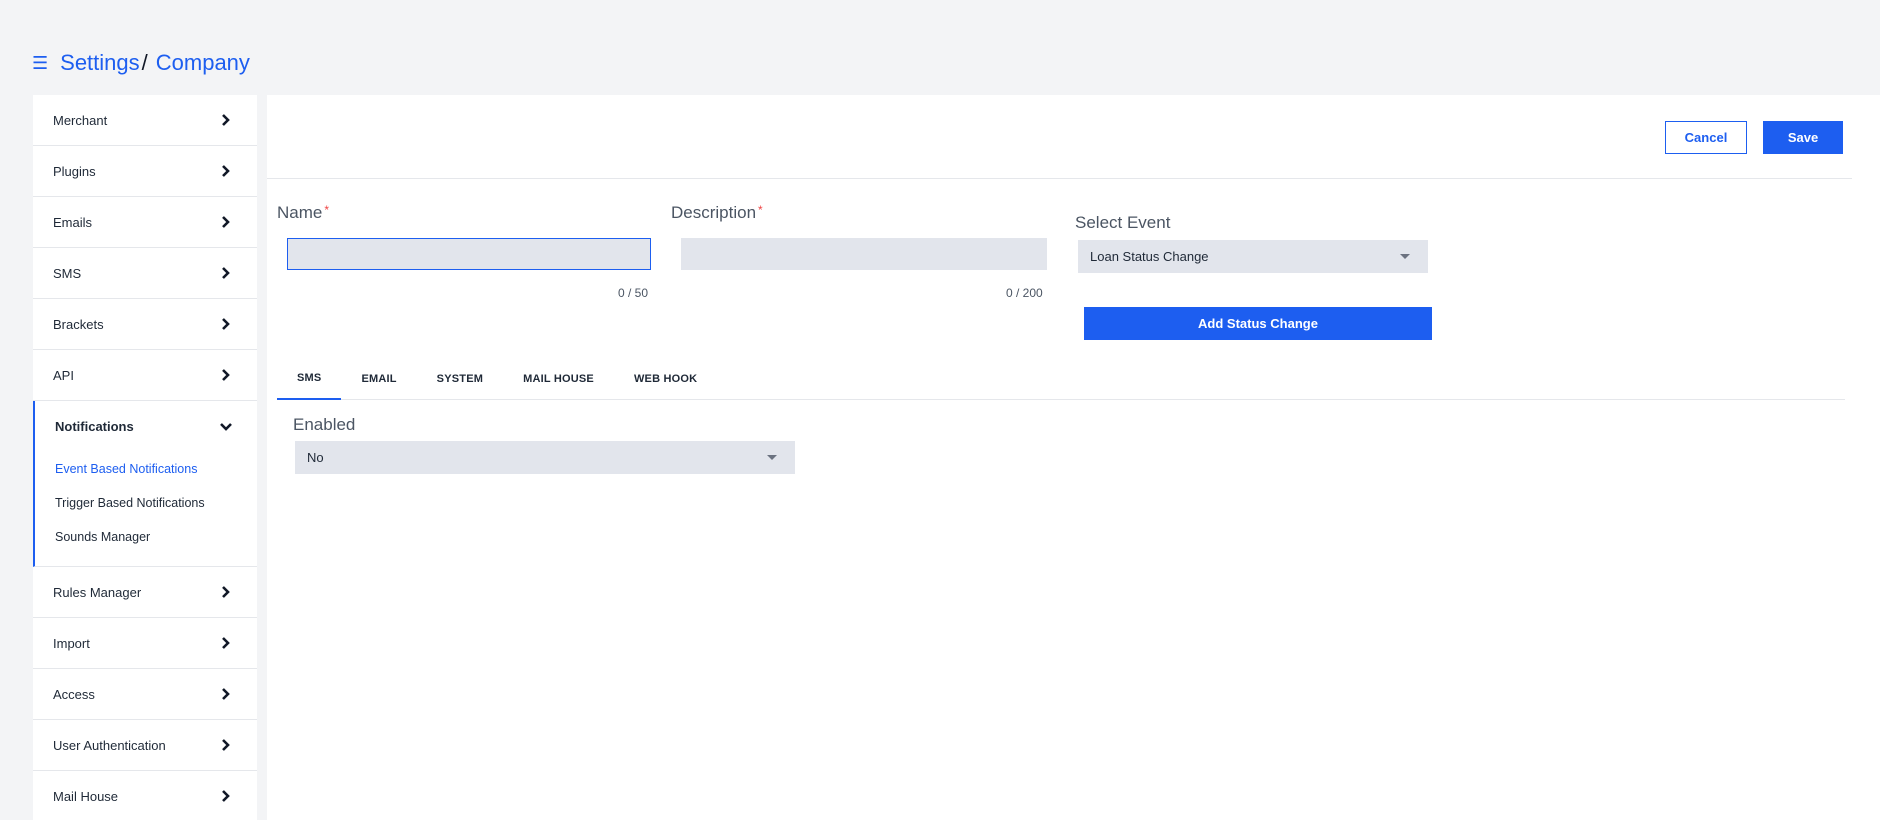 The height and width of the screenshot is (820, 1880). What do you see at coordinates (145, 694) in the screenshot?
I see `sidebar-item-access: Access` at bounding box center [145, 694].